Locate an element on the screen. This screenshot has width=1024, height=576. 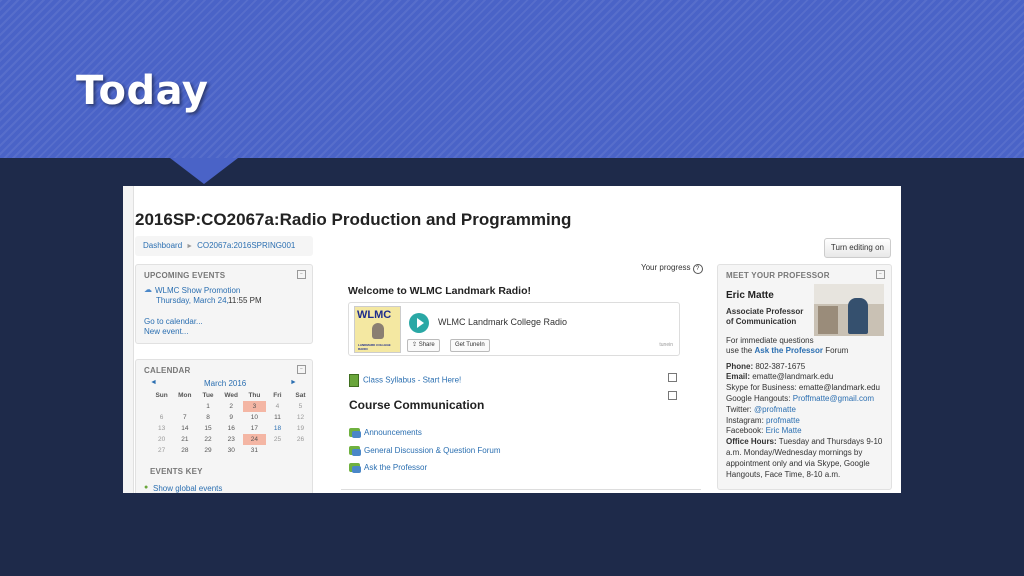
calendar-day: 10 is located at coordinates (254, 417).